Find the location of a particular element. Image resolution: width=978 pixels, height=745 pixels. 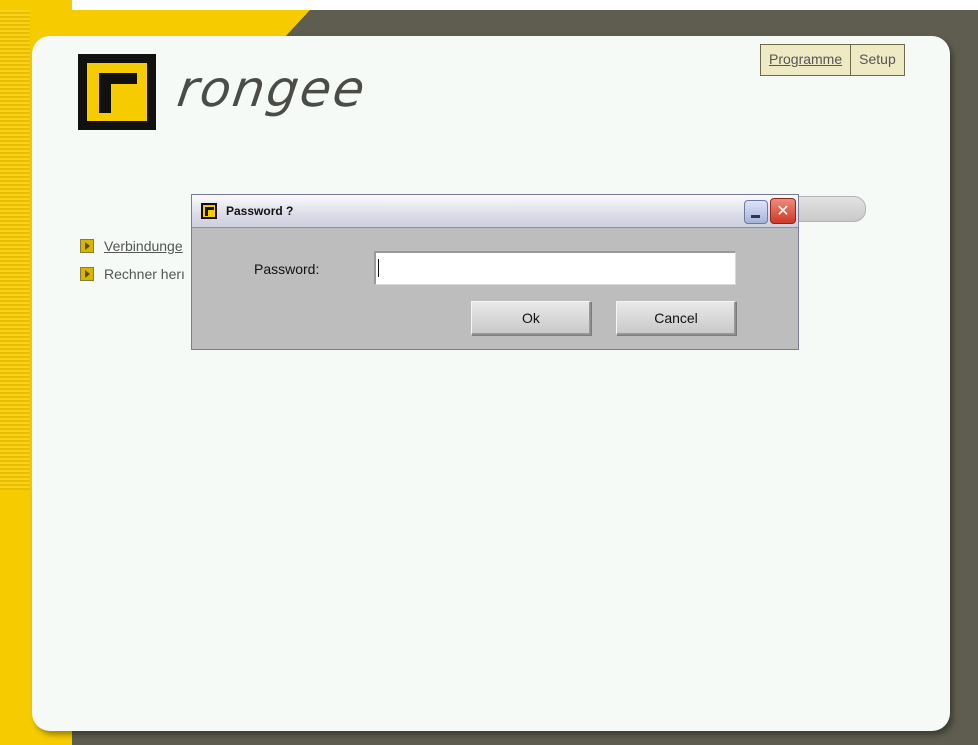

password-label: Password: is located at coordinates (287, 269).